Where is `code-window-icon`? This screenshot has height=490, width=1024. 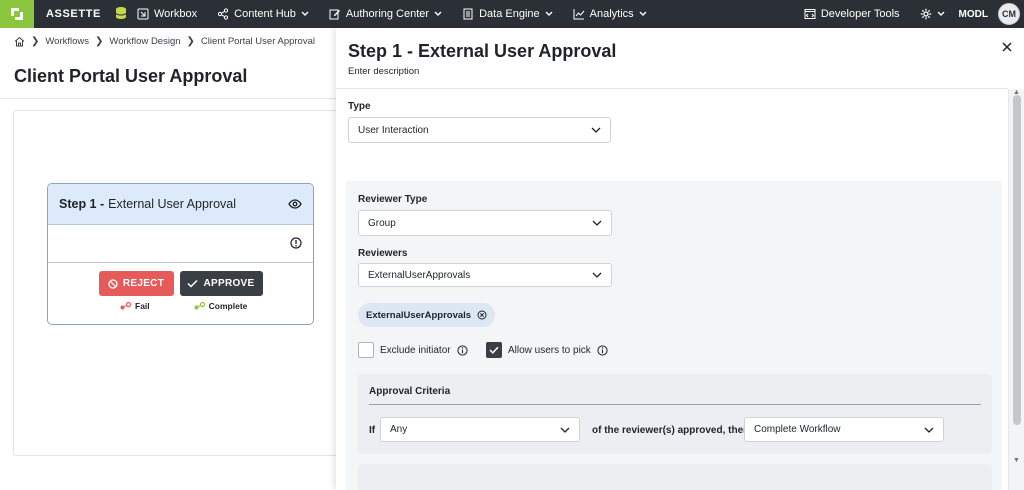
code-window-icon is located at coordinates (810, 14).